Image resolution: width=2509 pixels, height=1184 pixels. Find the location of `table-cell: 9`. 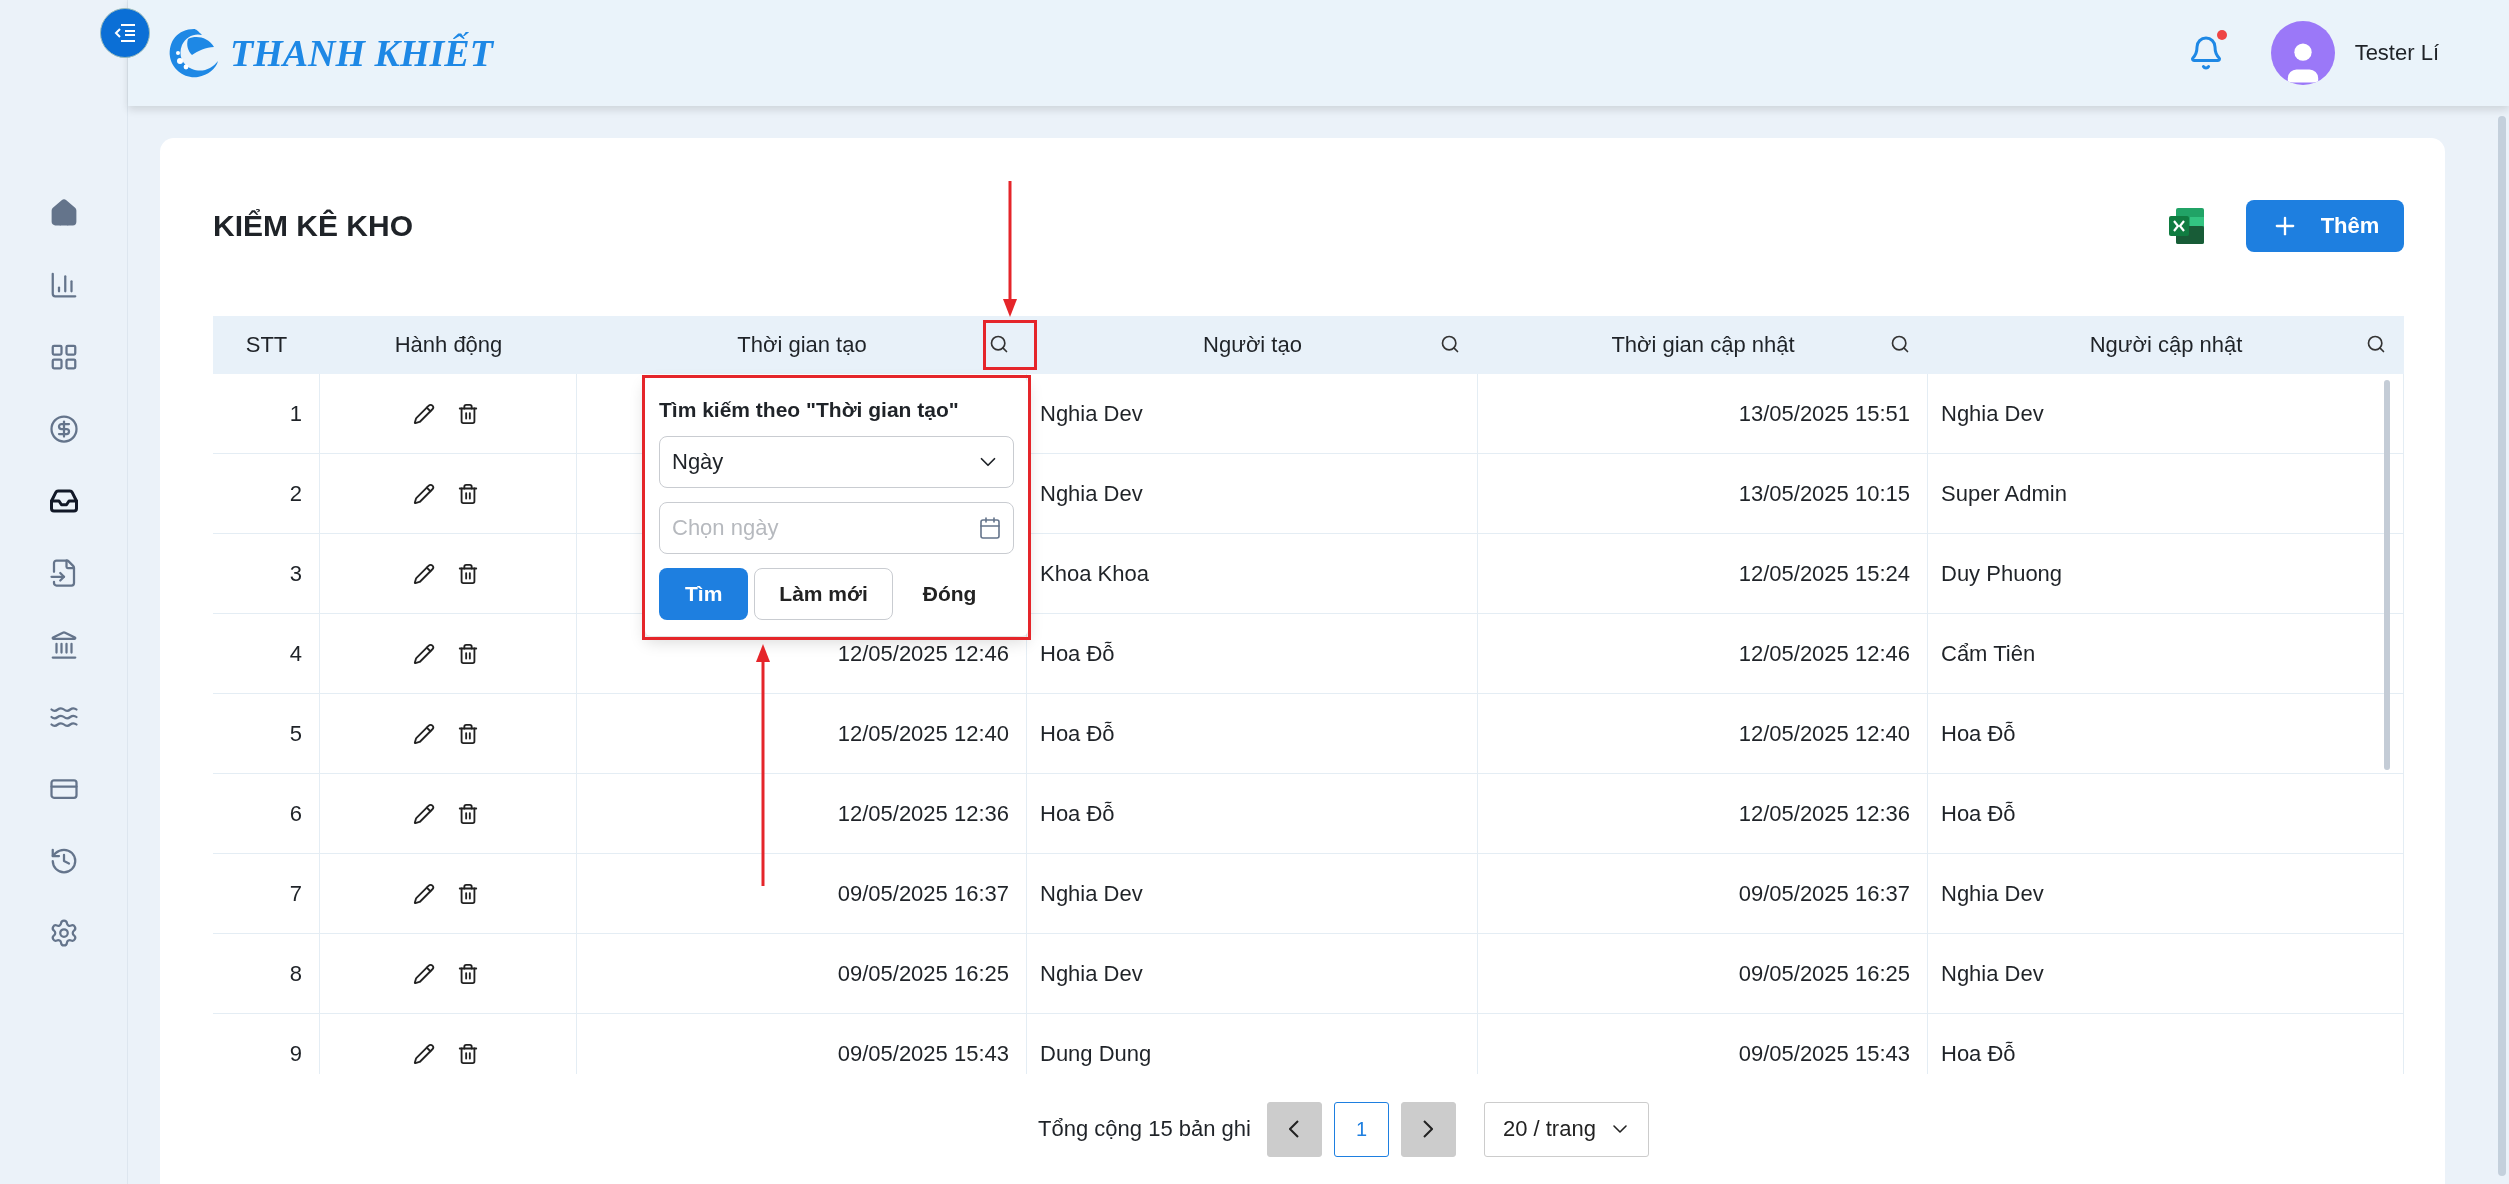

table-cell: 9 is located at coordinates (295, 1053).